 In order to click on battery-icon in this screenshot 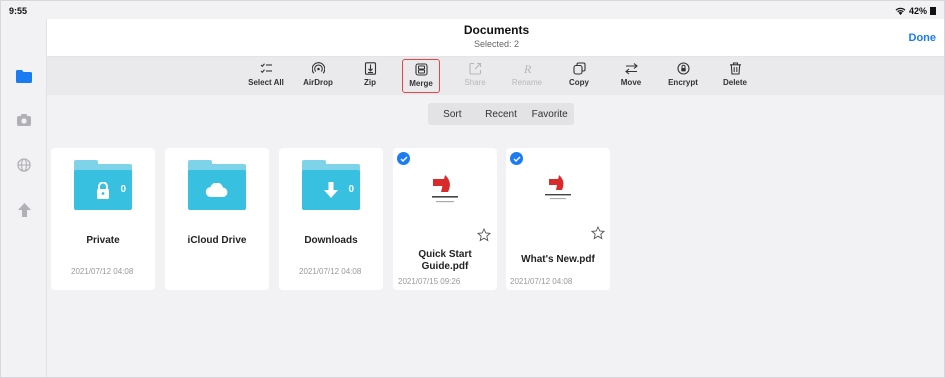, I will do `click(933, 11)`.